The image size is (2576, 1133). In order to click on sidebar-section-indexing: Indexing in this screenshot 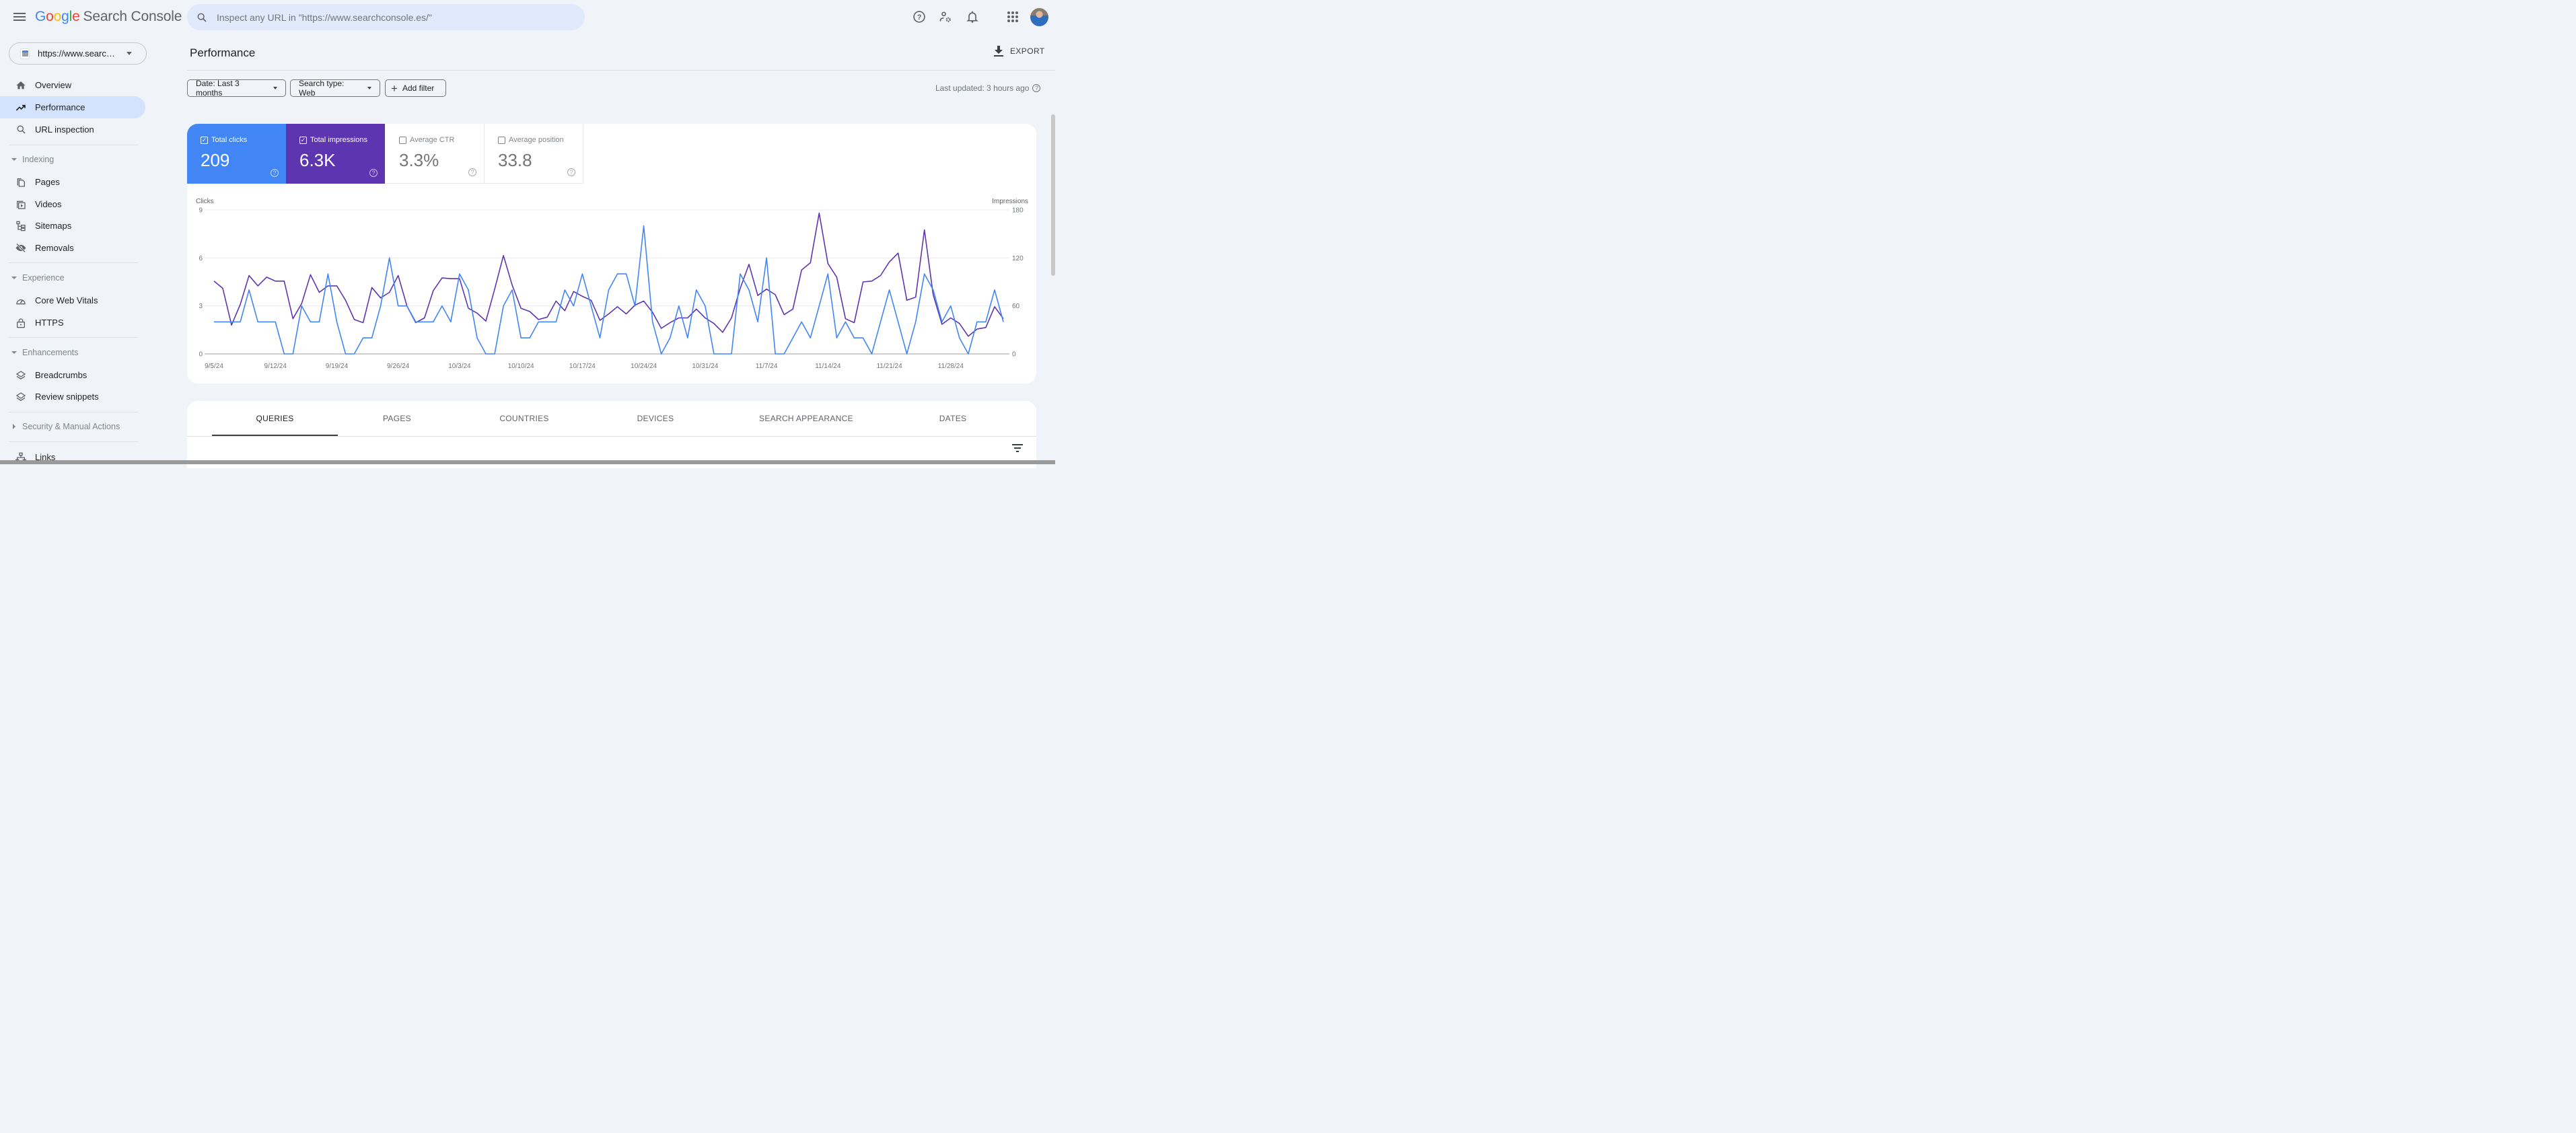, I will do `click(32, 159)`.